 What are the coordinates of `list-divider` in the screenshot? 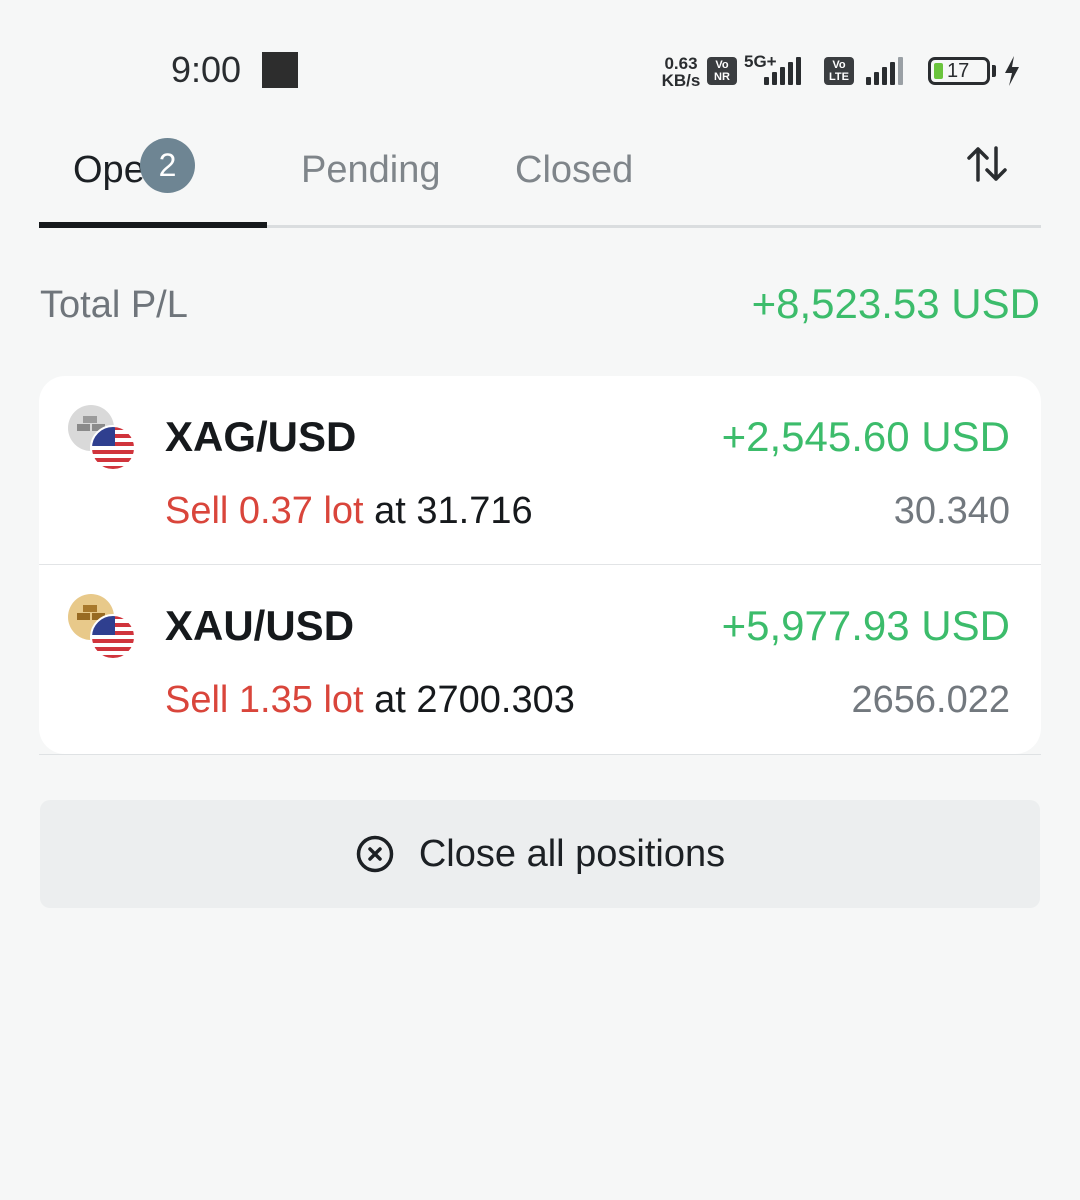 It's located at (540, 754).